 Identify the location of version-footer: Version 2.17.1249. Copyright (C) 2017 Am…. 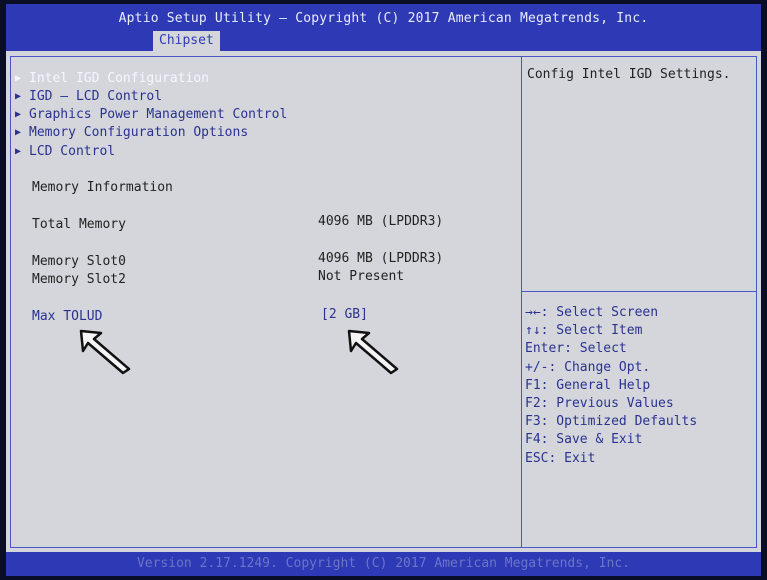
(383, 563).